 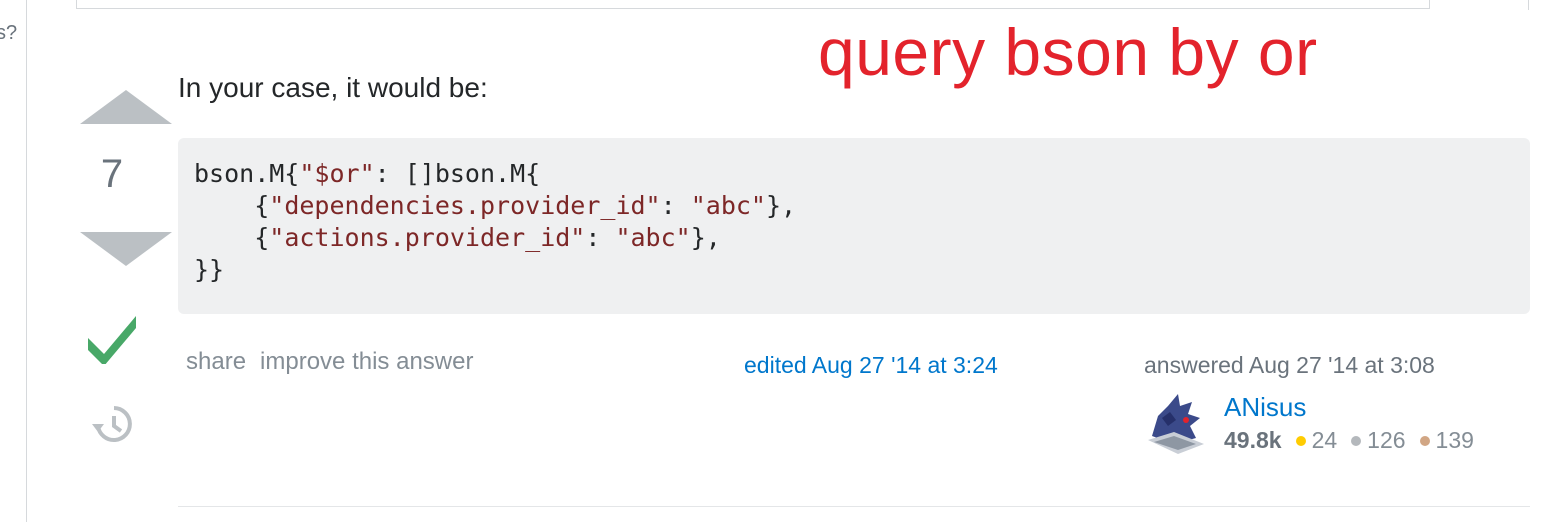 What do you see at coordinates (333, 87) in the screenshot?
I see `answer-intro: In your case, it would be:` at bounding box center [333, 87].